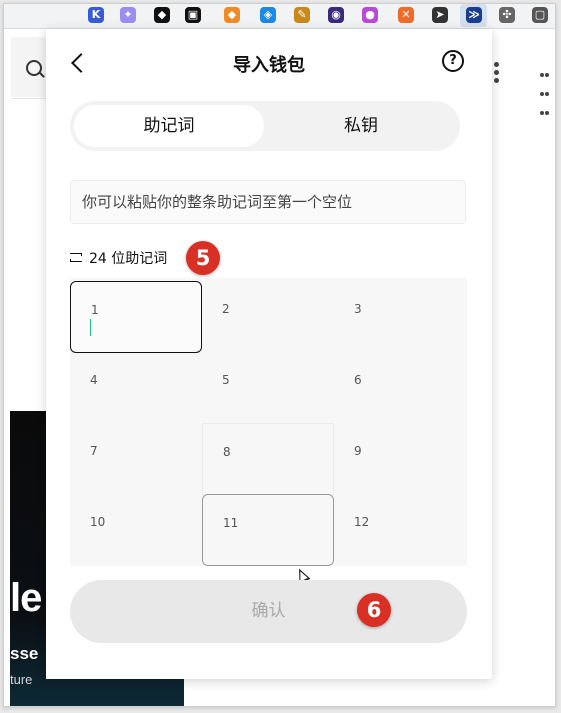 Image resolution: width=561 pixels, height=713 pixels. I want to click on word-count-selector: 24 位助记词, so click(118, 259).